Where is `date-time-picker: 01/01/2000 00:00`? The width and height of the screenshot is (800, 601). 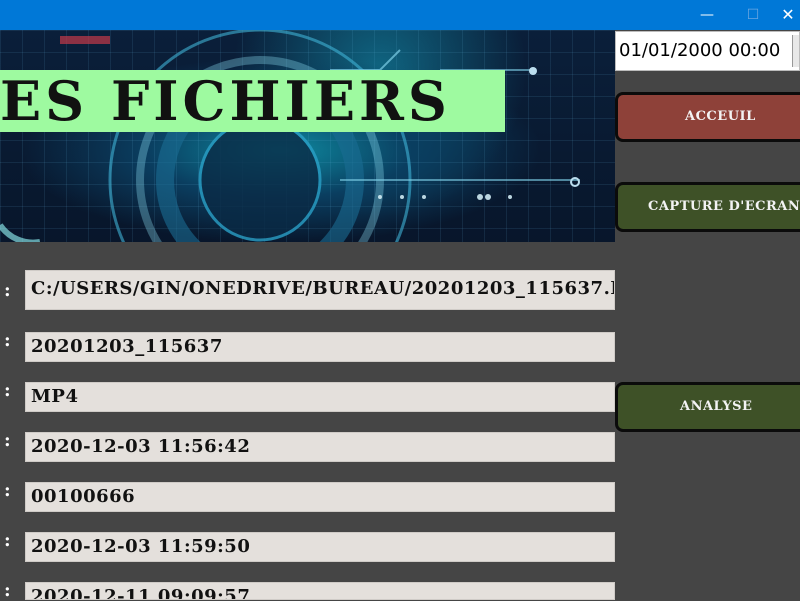 date-time-picker: 01/01/2000 00:00 is located at coordinates (707, 51).